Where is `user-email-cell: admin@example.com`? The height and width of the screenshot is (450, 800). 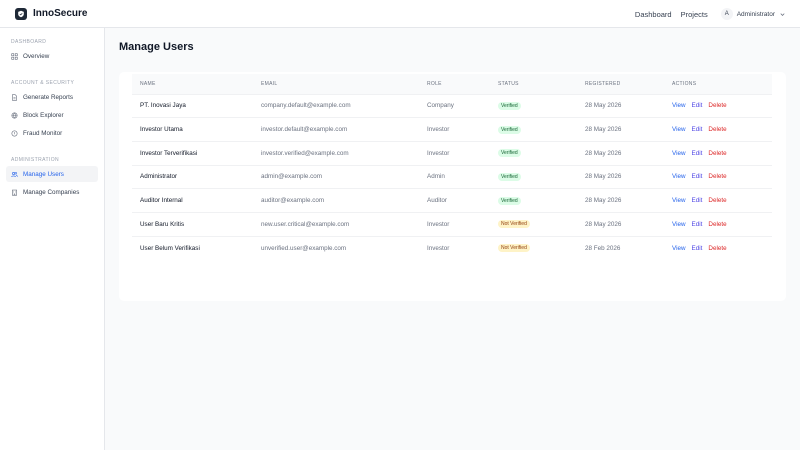
user-email-cell: admin@example.com is located at coordinates (336, 176).